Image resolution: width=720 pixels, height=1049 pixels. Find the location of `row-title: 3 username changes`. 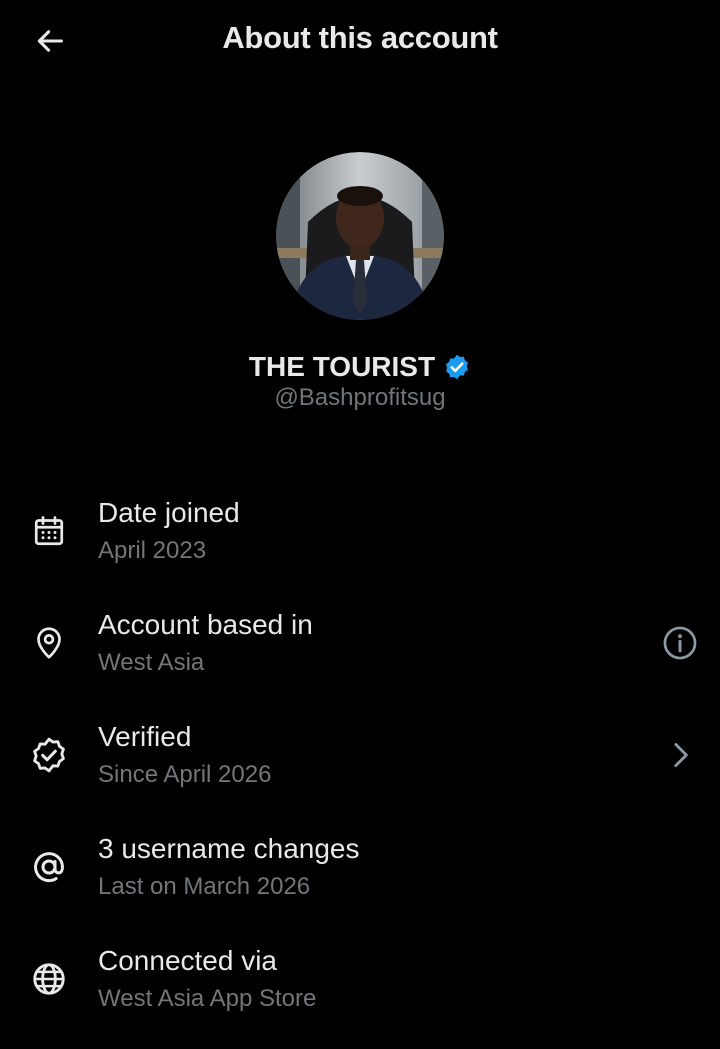

row-title: 3 username changes is located at coordinates (229, 848).